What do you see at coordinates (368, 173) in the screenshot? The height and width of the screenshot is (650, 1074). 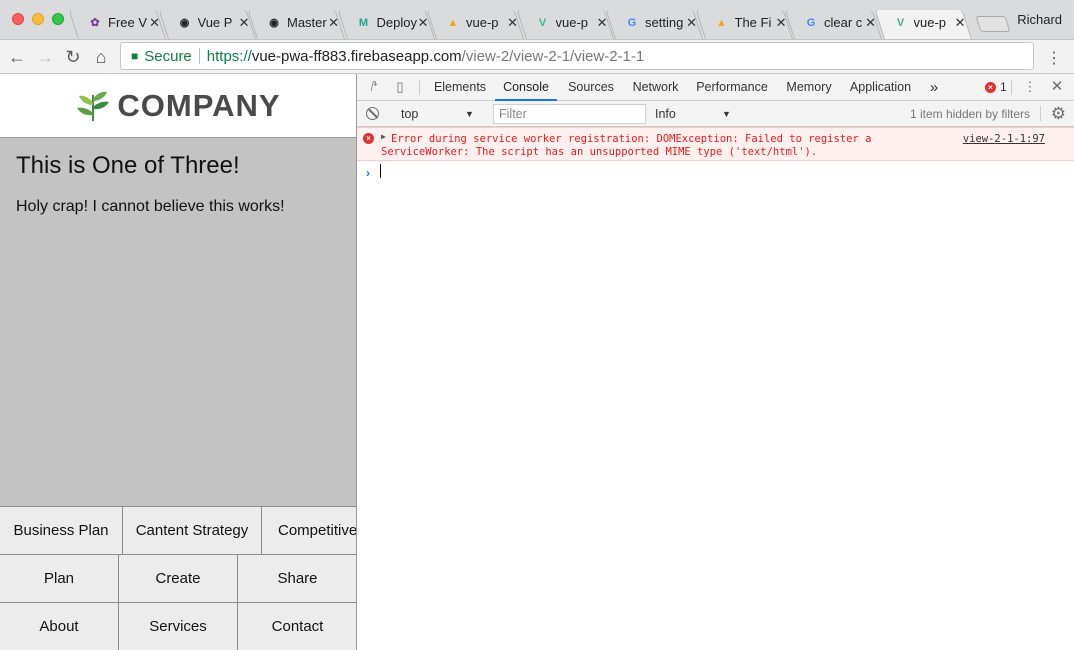 I see `console-prompt-icon: ›` at bounding box center [368, 173].